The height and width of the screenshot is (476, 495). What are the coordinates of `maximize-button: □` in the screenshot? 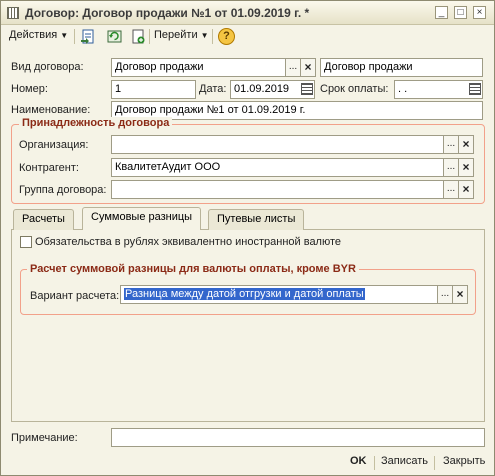 It's located at (460, 12).